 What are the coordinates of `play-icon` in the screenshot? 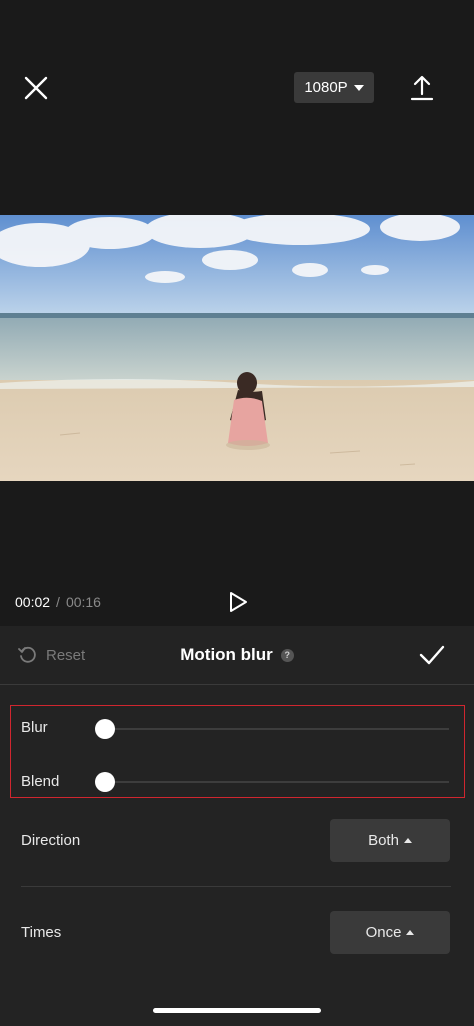 It's located at (238, 602).